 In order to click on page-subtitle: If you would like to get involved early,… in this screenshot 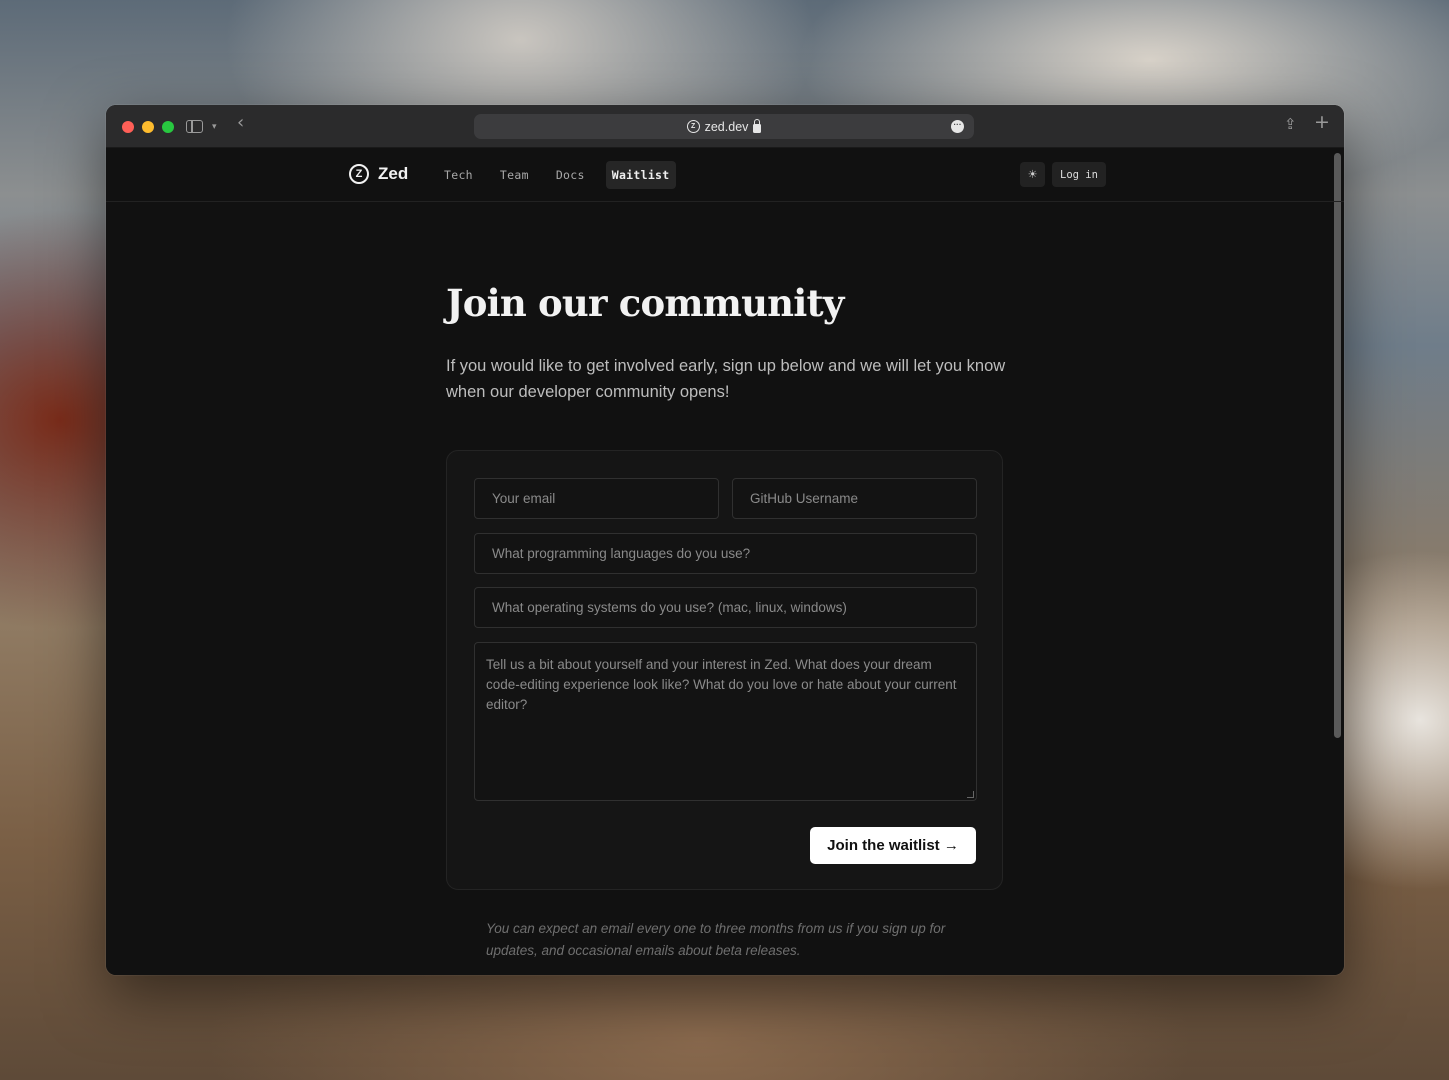, I will do `click(726, 379)`.